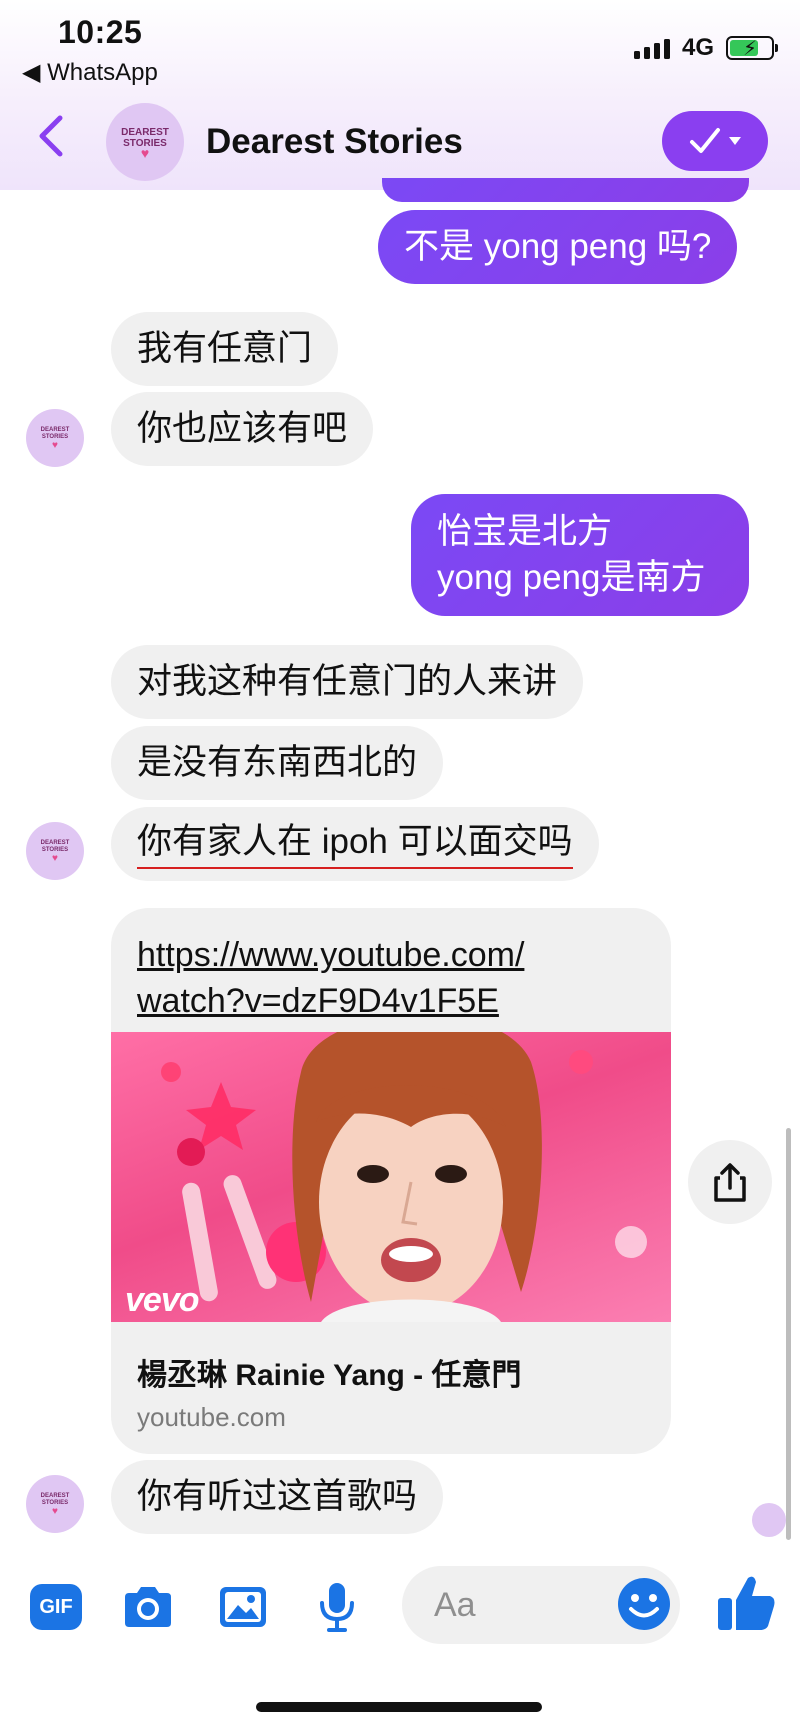  Describe the element at coordinates (334, 142) in the screenshot. I see `chat-title: Dearest Stories` at that location.